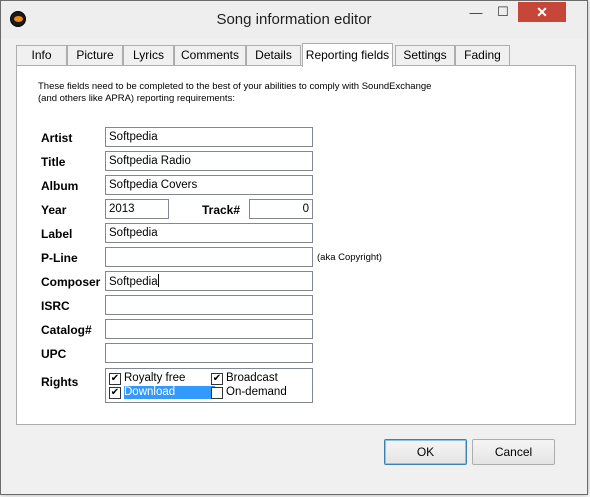 The image size is (590, 497). What do you see at coordinates (476, 12) in the screenshot?
I see `minimize-button: —` at bounding box center [476, 12].